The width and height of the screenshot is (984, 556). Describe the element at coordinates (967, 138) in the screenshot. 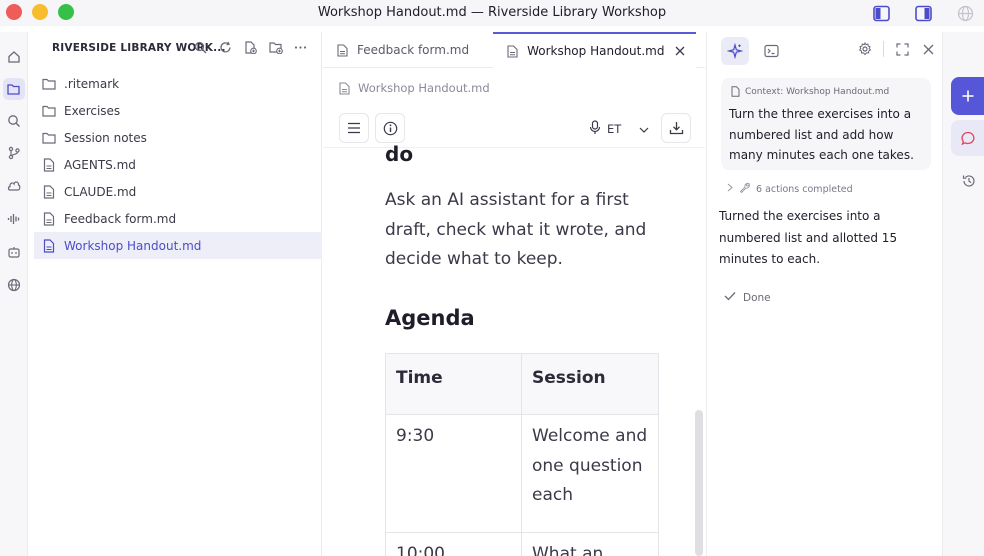

I see `chat-bubble-icon` at that location.